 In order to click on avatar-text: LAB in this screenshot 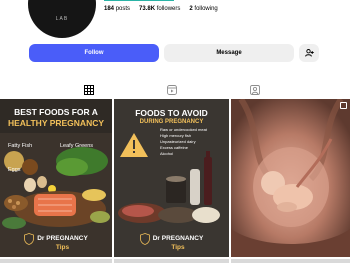, I will do `click(62, 19)`.